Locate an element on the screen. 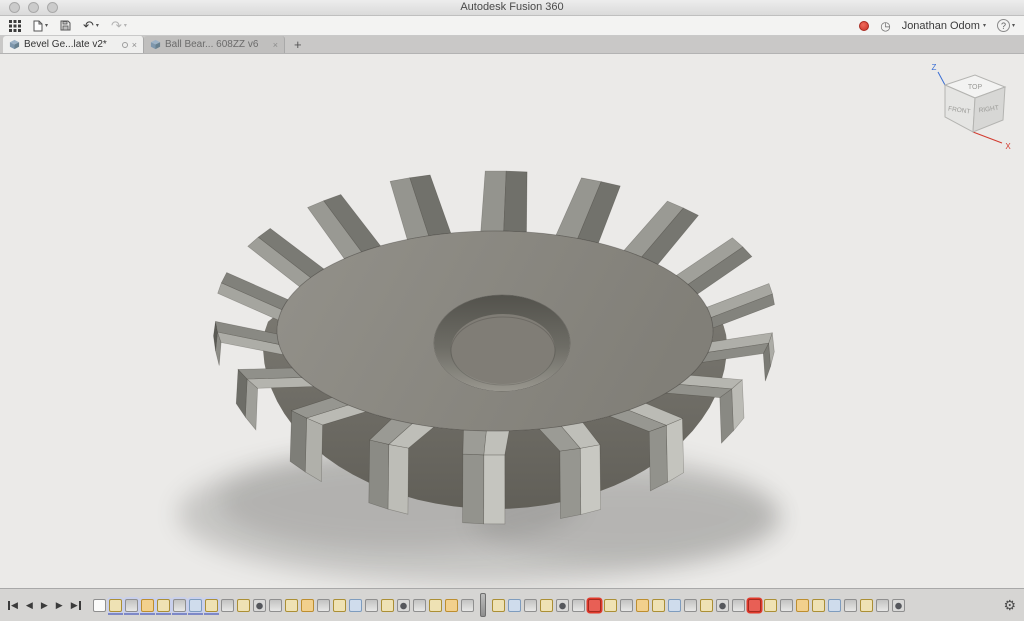 Image resolution: width=1024 pixels, height=621 pixels. step-back-button: ◀ is located at coordinates (29, 605).